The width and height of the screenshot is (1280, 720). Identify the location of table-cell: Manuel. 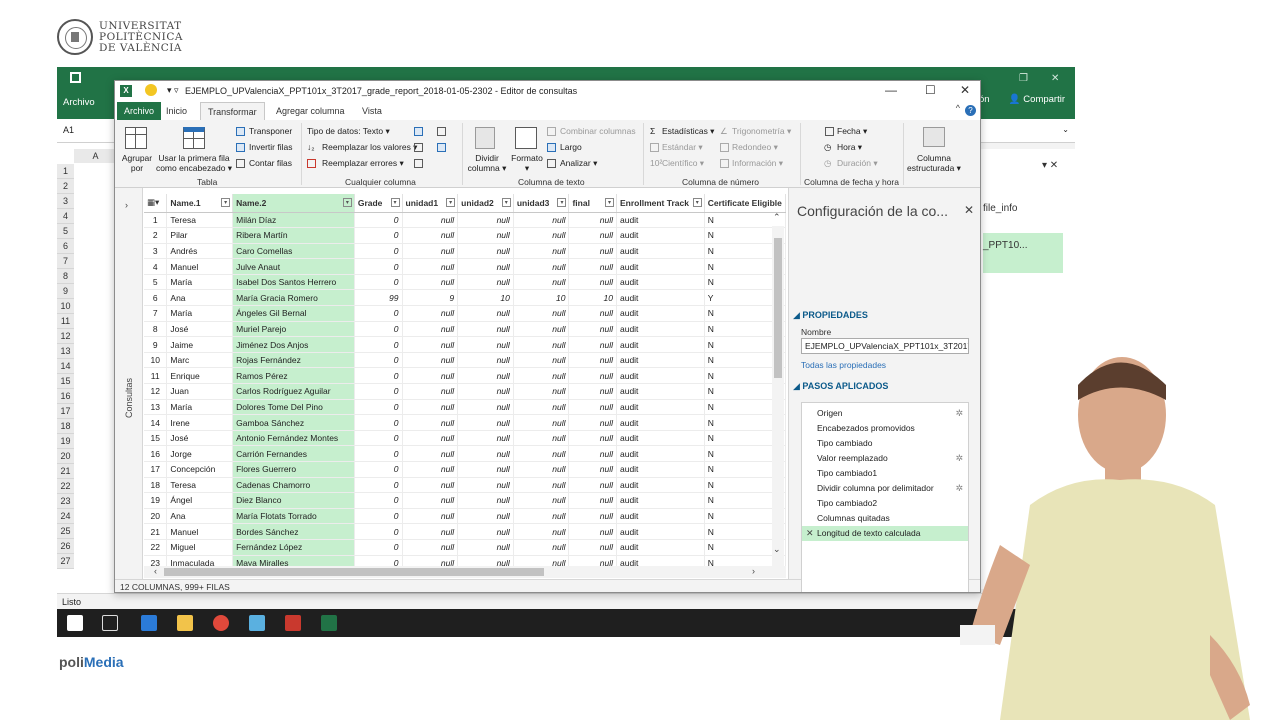
(200, 266).